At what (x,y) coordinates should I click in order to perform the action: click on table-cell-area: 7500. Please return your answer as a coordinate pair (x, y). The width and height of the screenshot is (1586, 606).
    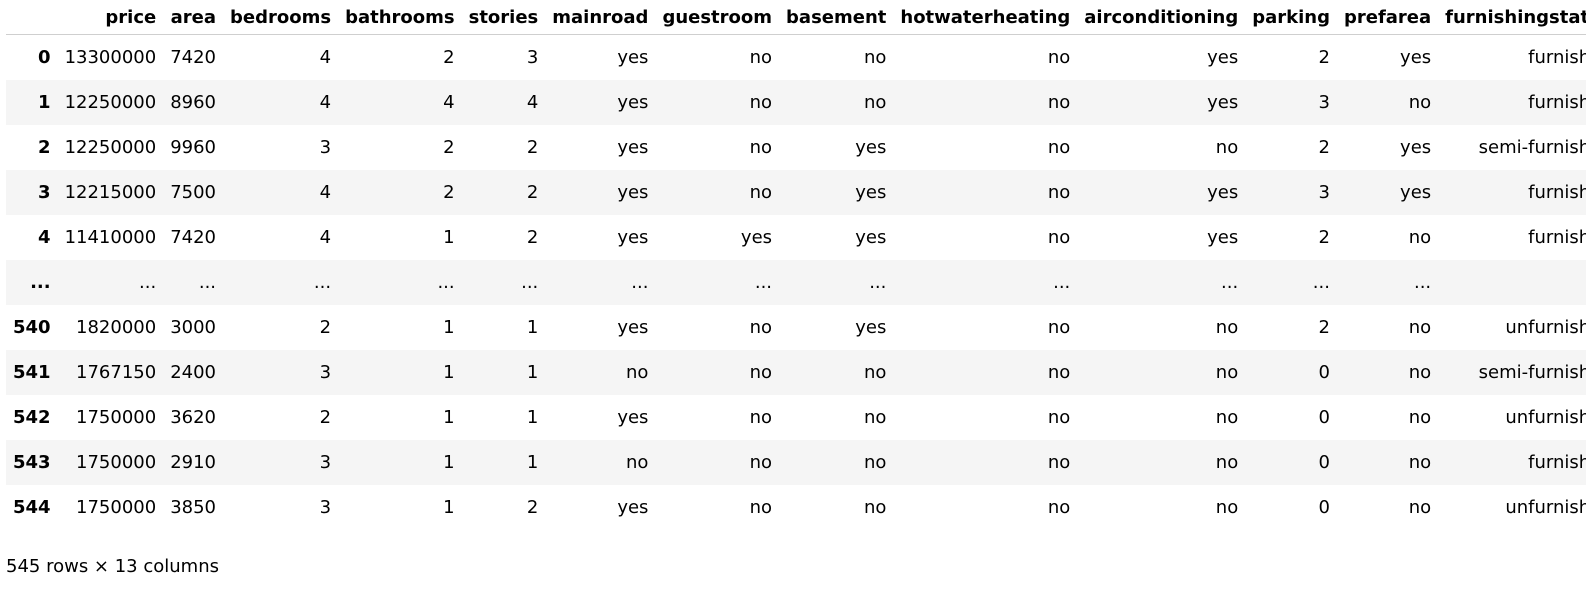
    Looking at the image, I should click on (193, 192).